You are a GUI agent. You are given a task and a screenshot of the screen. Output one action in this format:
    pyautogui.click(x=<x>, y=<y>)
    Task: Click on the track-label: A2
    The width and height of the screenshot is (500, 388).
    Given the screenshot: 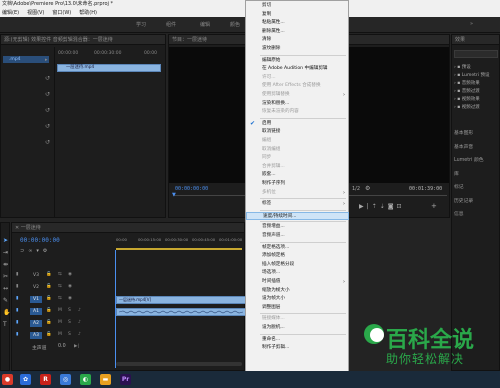 What is the action you would take?
    pyautogui.click(x=36, y=323)
    